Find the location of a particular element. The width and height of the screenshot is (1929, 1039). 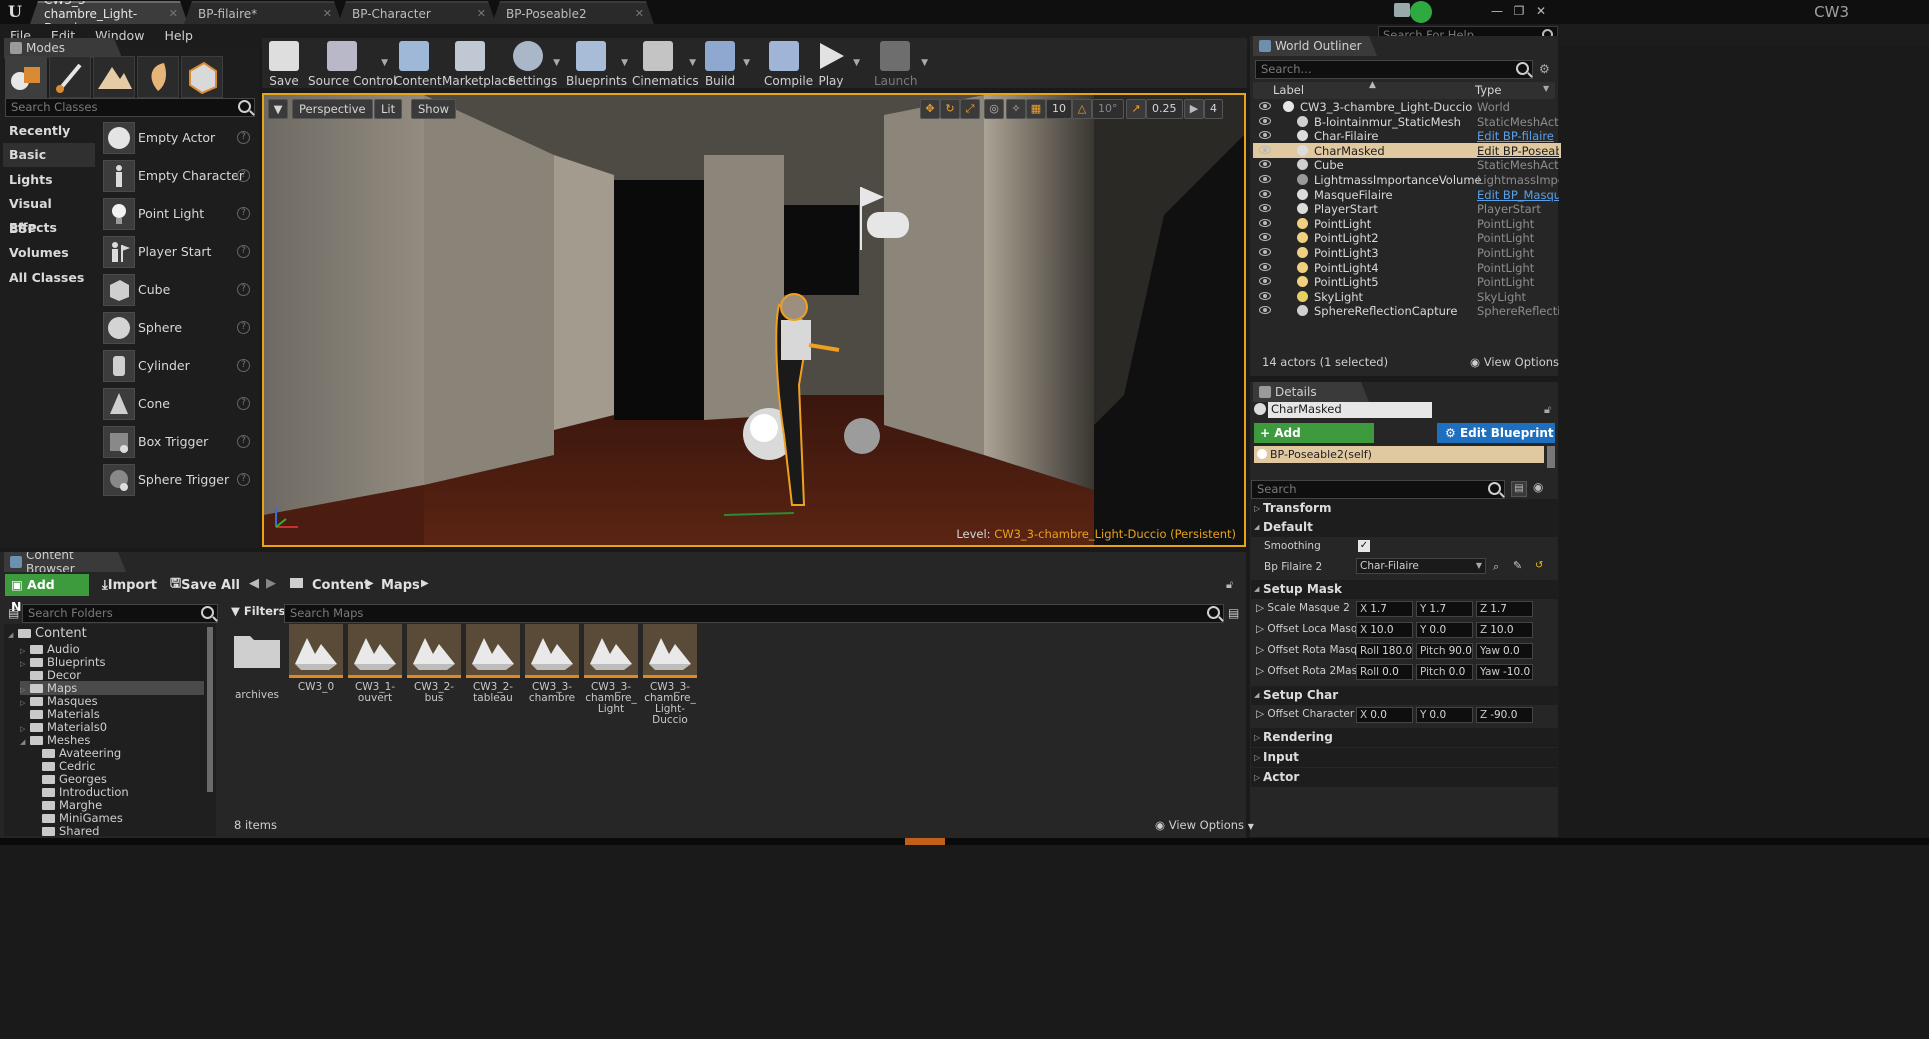

scale-icon: ⤢ is located at coordinates (970, 109).